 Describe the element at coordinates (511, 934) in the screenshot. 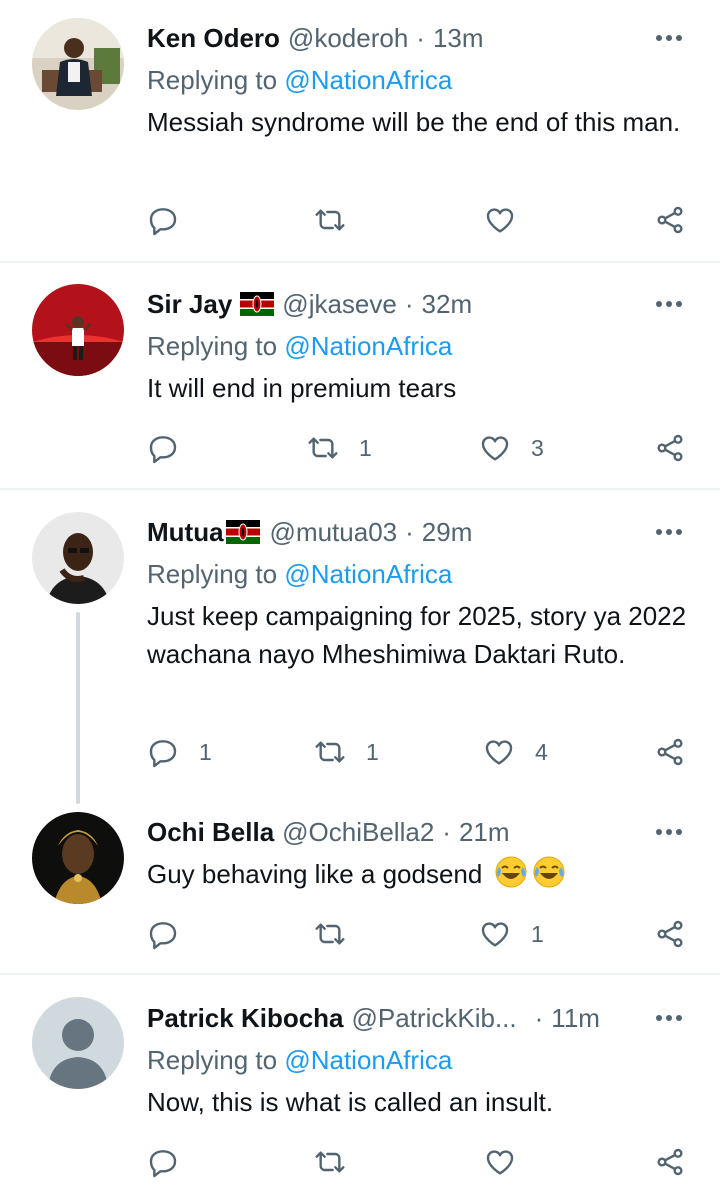

I see `like-button: 1` at that location.